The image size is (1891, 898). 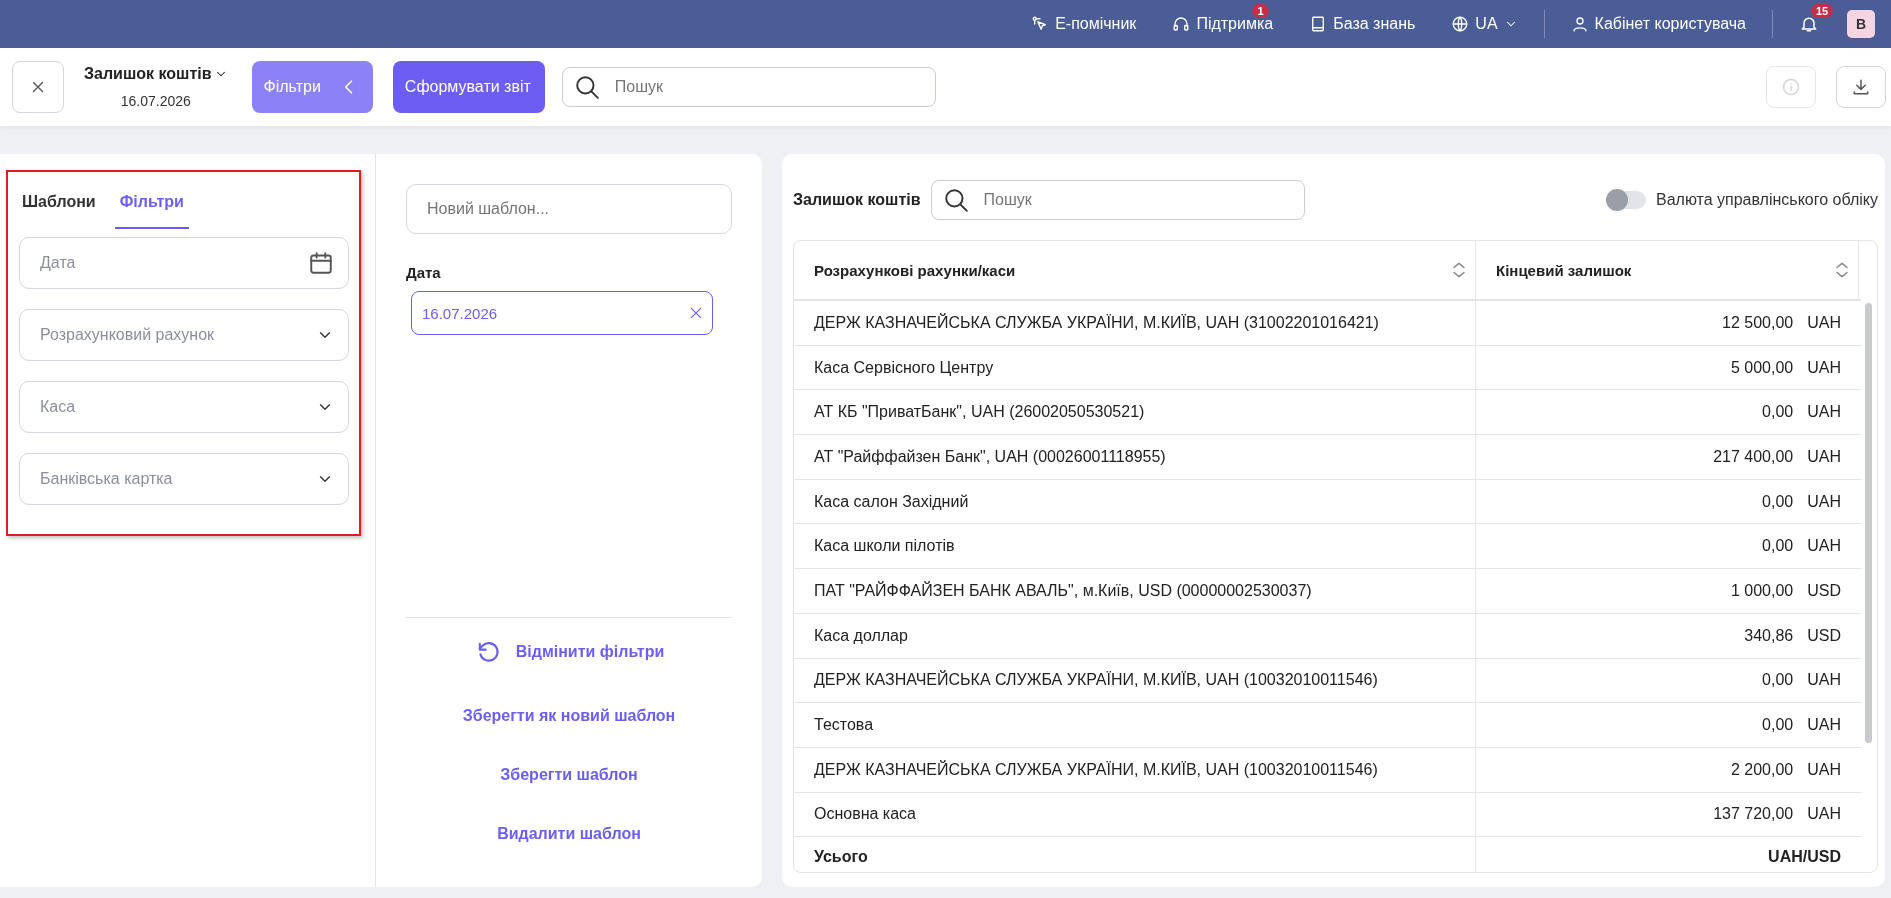 What do you see at coordinates (1135, 367) in the screenshot?
I see `table-cell: Каса Сервісного Центру` at bounding box center [1135, 367].